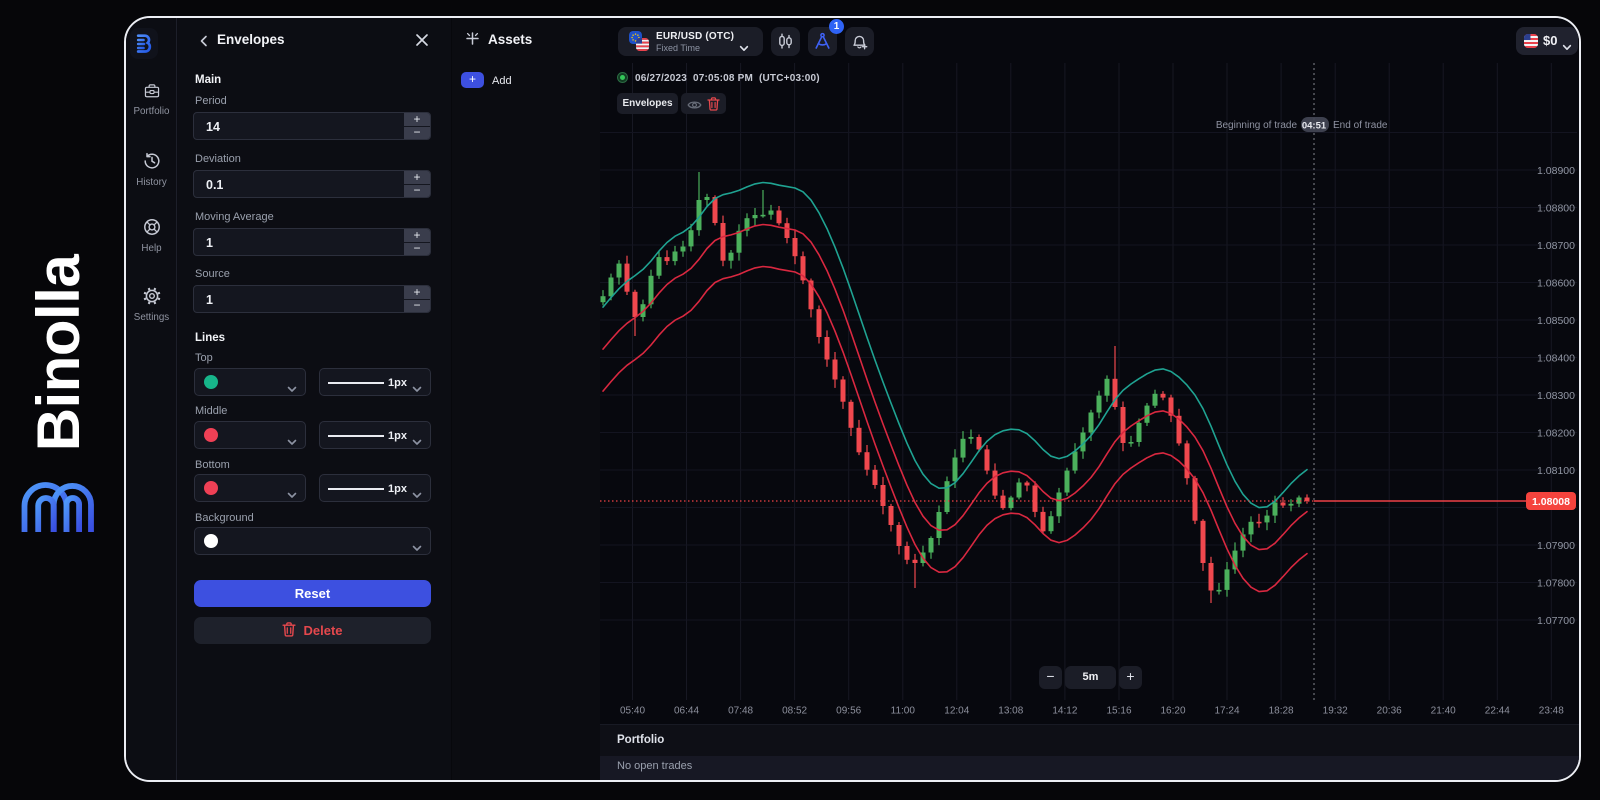  What do you see at coordinates (848, 711) in the screenshot?
I see `svg-text: 09:56` at bounding box center [848, 711].